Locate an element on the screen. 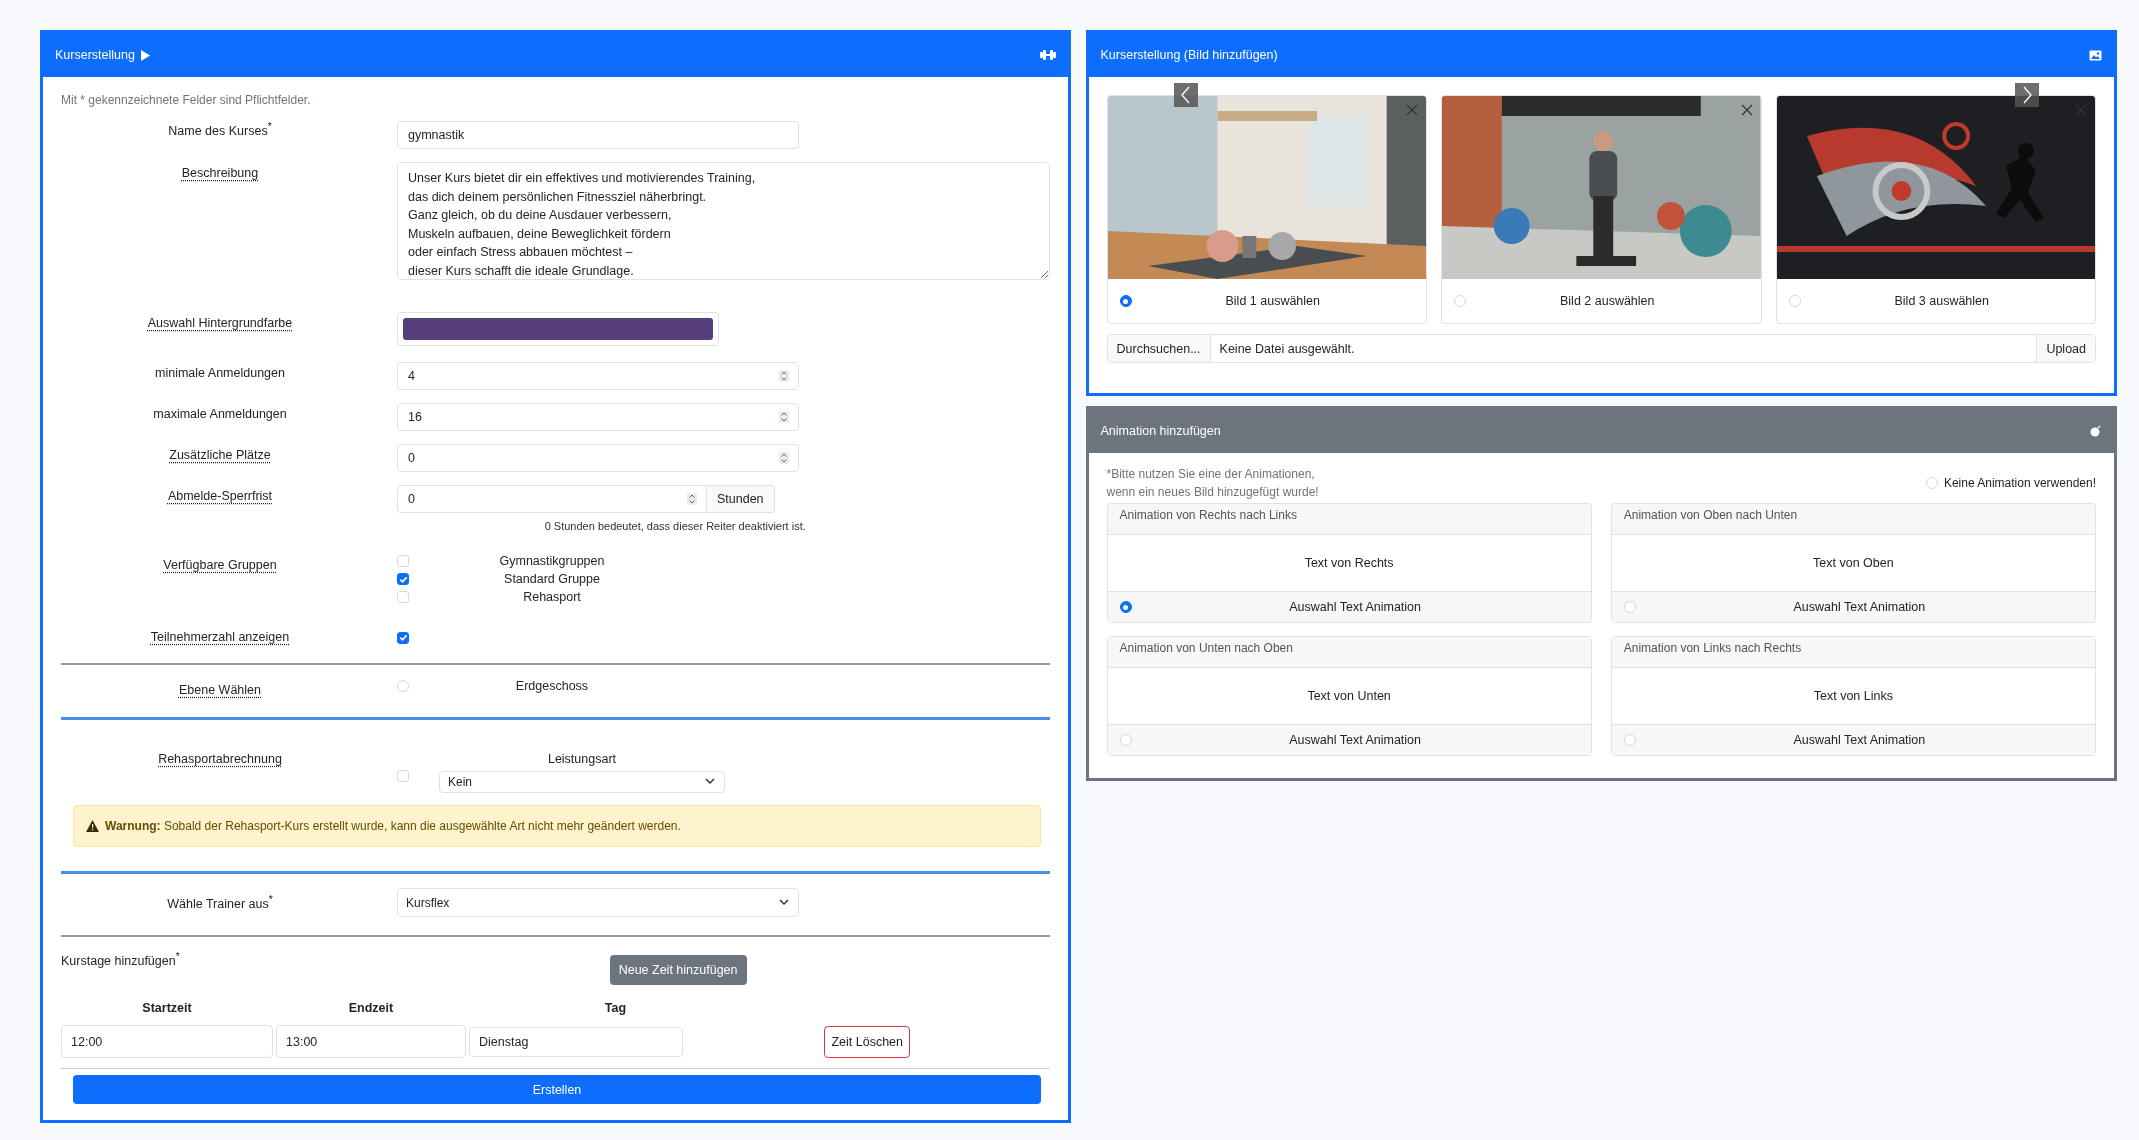 The image size is (2139, 1140). column-header: Startzeit is located at coordinates (167, 1008).